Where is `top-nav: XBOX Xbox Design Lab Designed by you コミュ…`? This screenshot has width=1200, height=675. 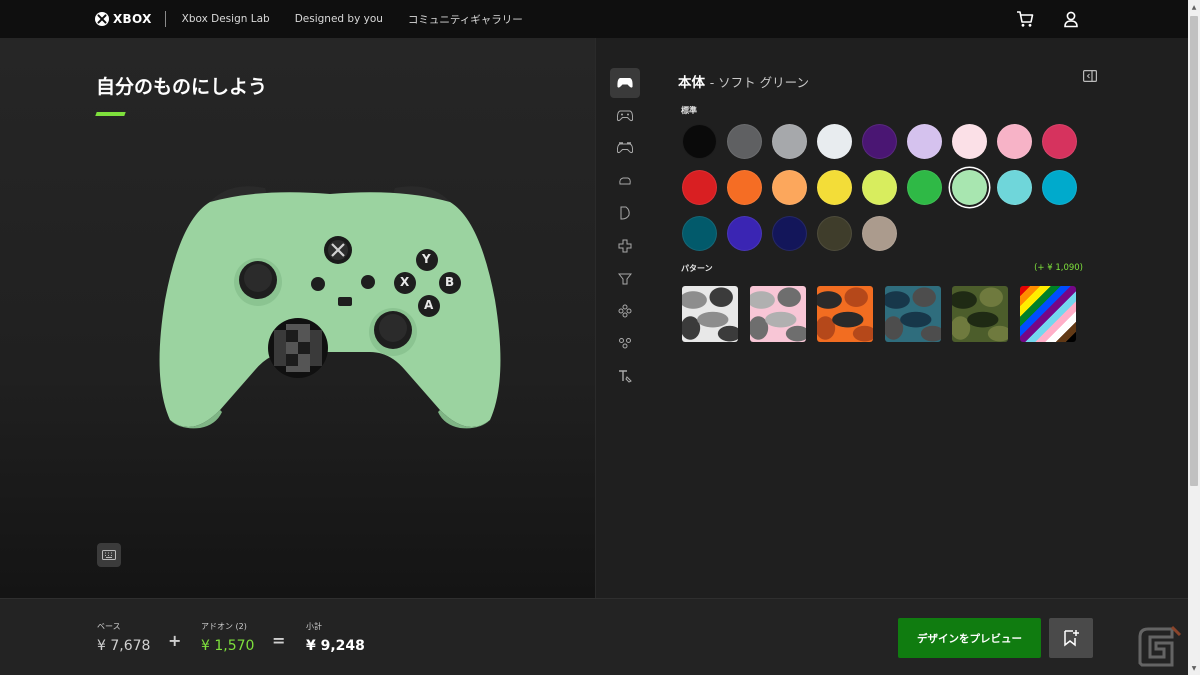 top-nav: XBOX Xbox Design Lab Designed by you コミュ… is located at coordinates (594, 19).